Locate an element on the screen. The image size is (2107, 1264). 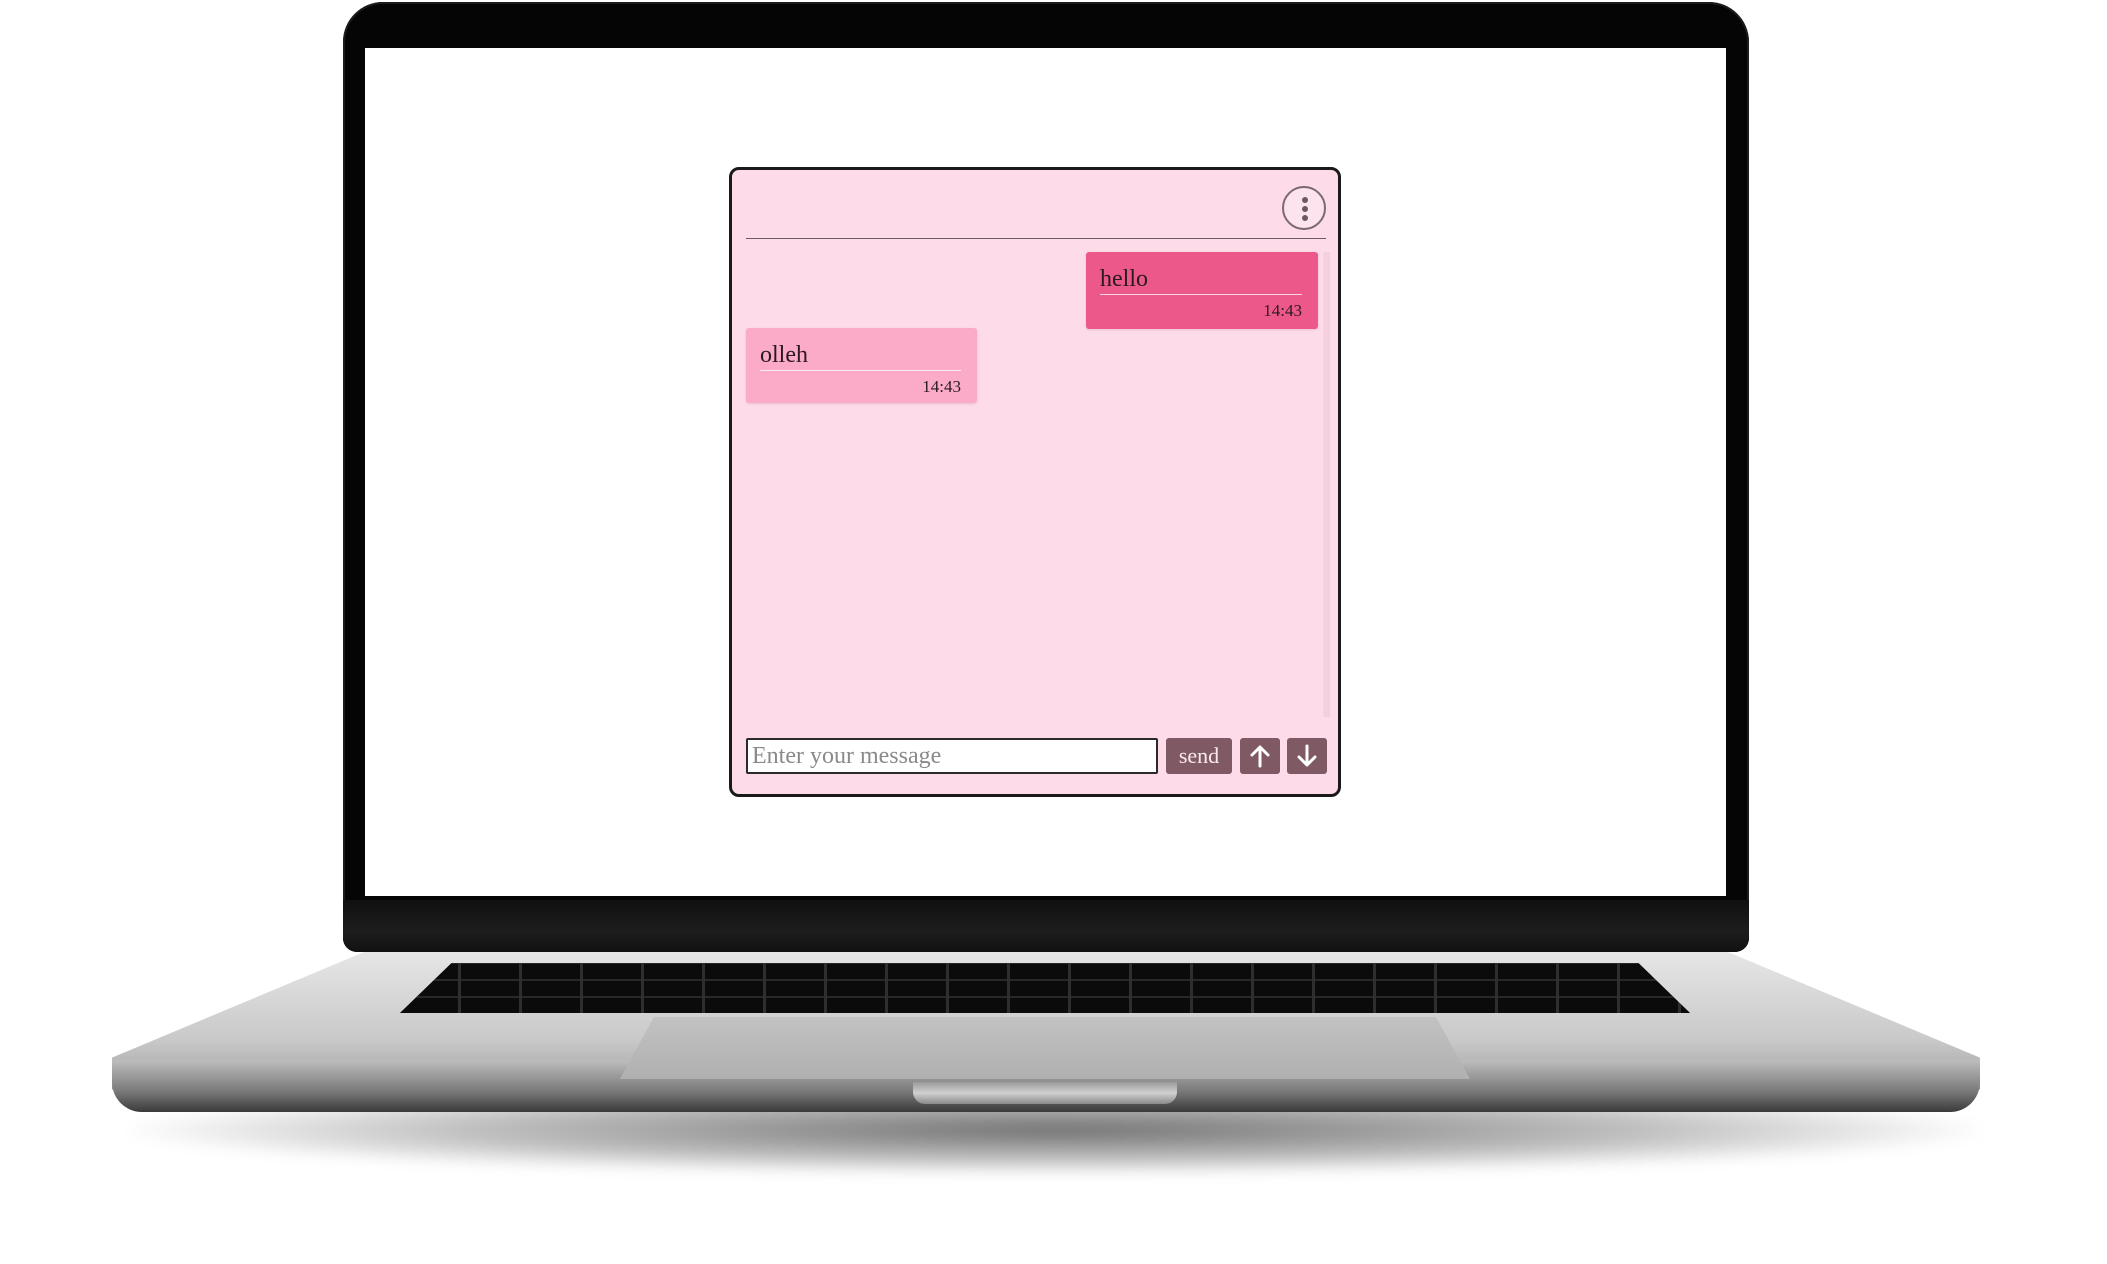
more-options-button is located at coordinates (1304, 208).